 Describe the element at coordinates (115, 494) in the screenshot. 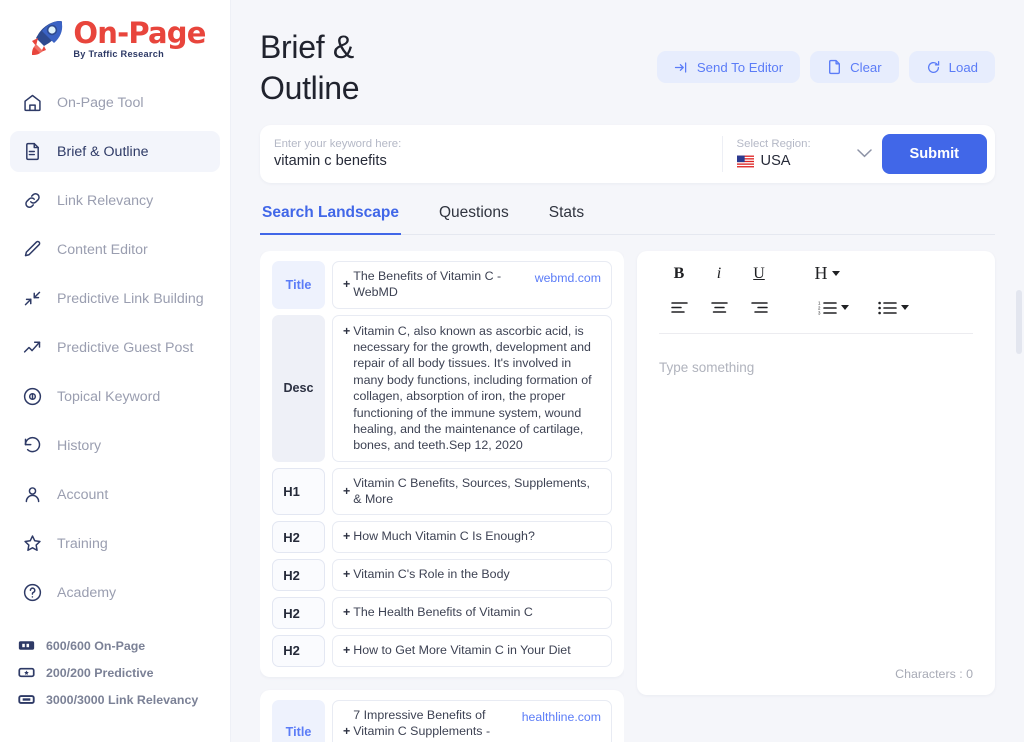

I see `sidebar-item-account: Account` at that location.